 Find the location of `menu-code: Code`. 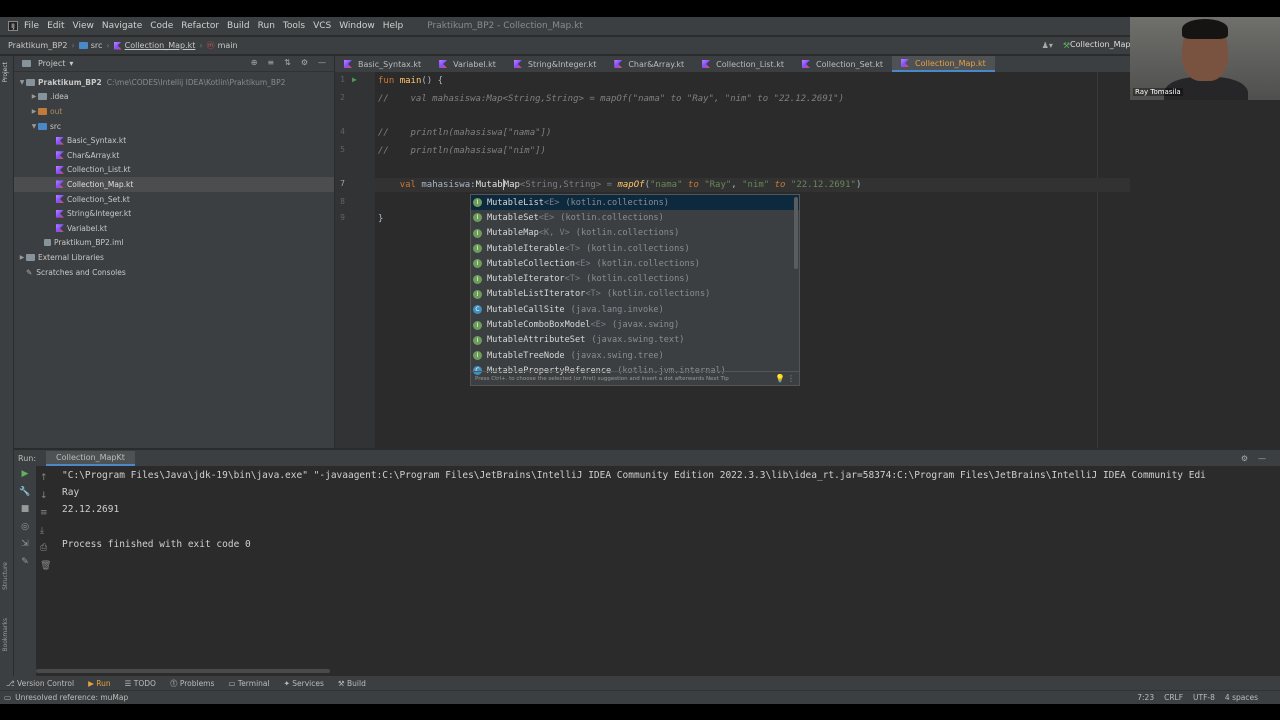

menu-code: Code is located at coordinates (161, 26).